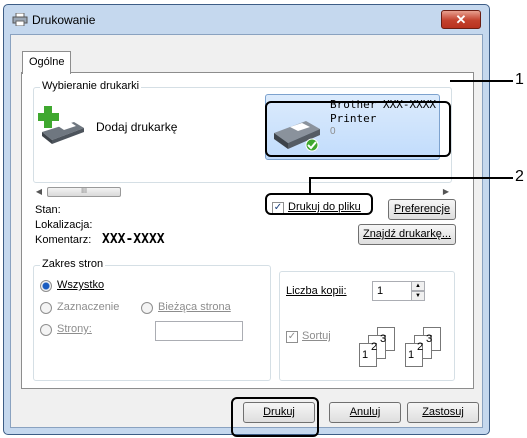 Image resolution: width=527 pixels, height=438 pixels. I want to click on scroll-right-arrow: ▶, so click(446, 192).